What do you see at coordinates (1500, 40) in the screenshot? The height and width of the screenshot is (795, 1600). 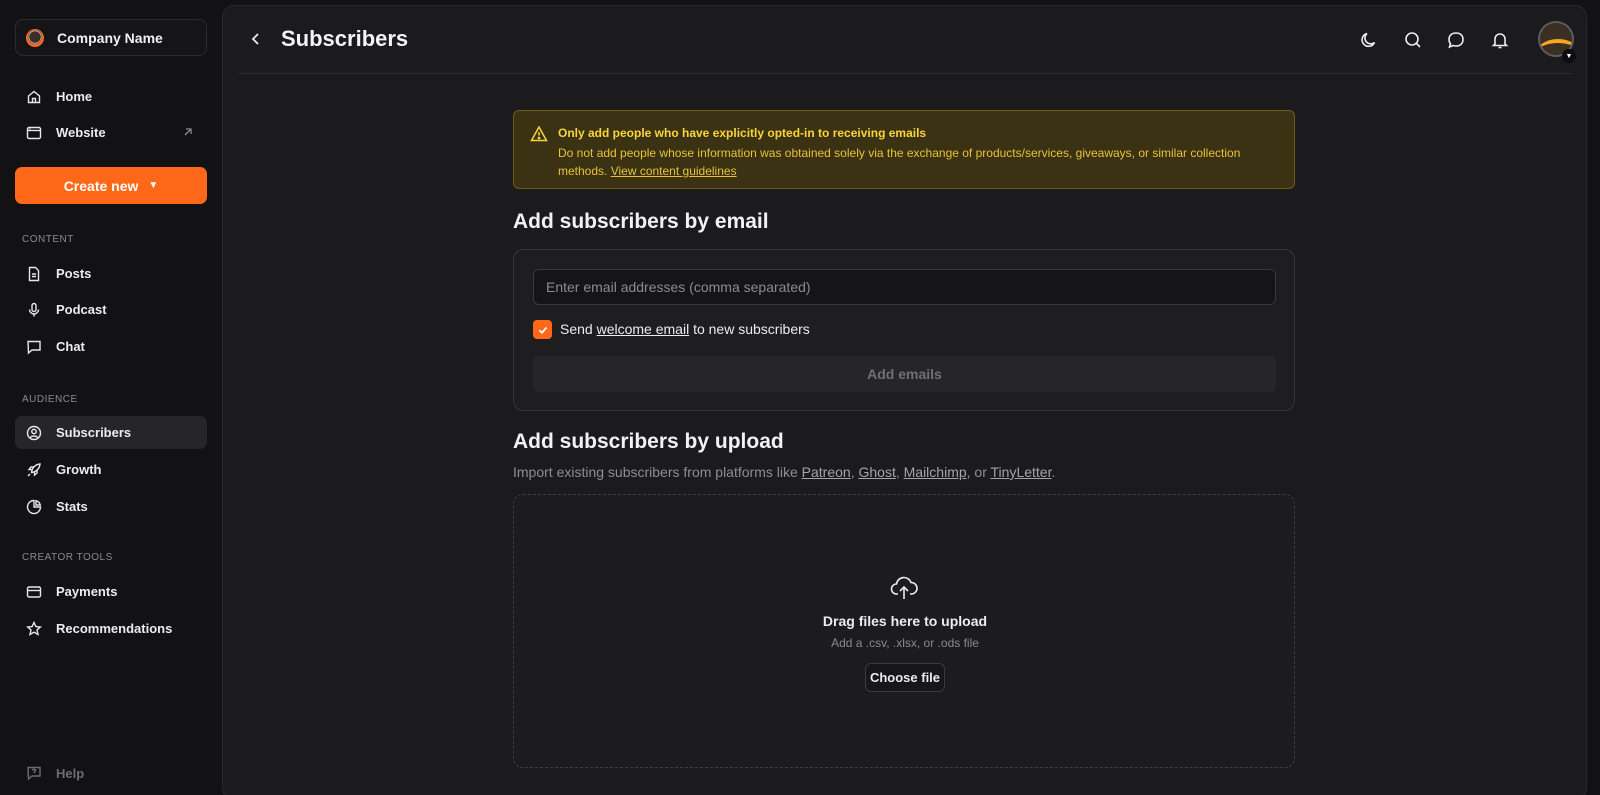 I see `bell-icon` at bounding box center [1500, 40].